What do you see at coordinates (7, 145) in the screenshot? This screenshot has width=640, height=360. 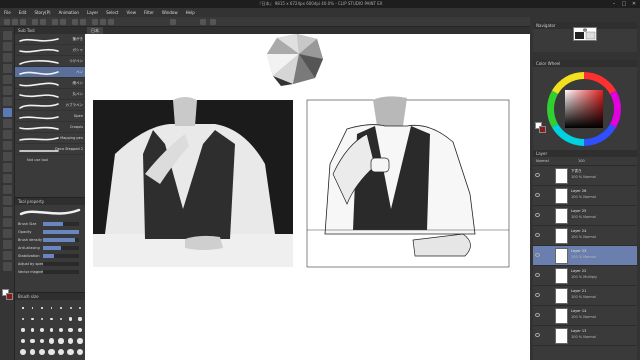 I see `airbrush-tool-icon` at bounding box center [7, 145].